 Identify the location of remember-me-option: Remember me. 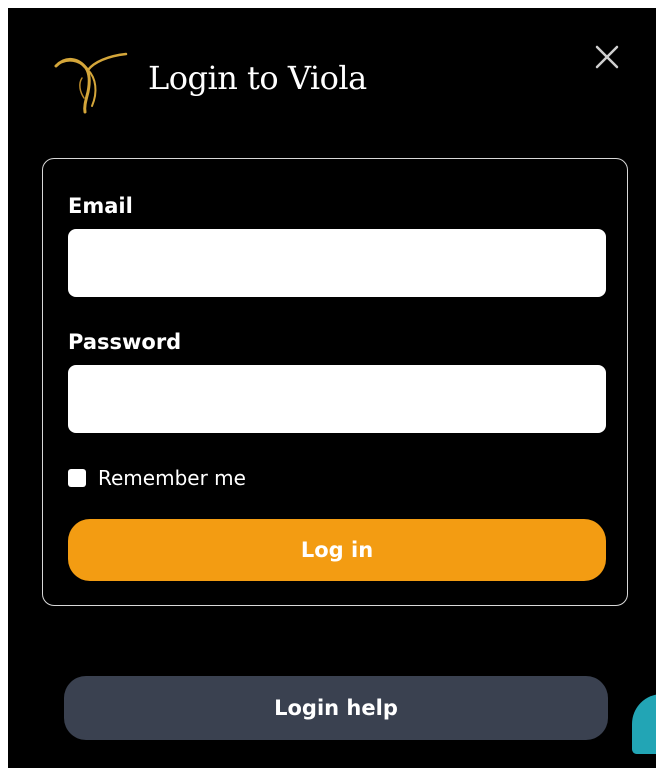
(157, 478).